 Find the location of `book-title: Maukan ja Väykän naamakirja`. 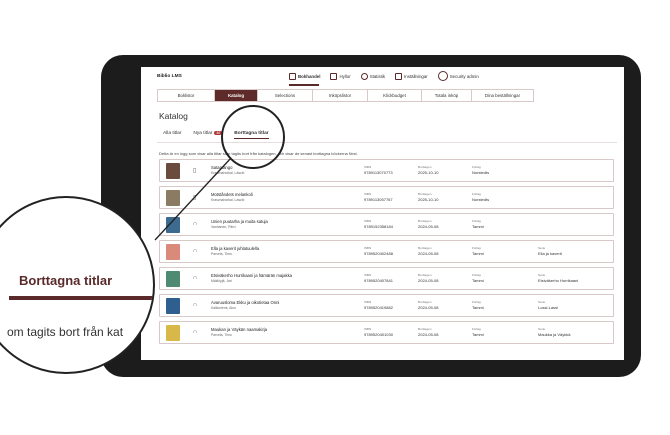

book-title: Maukan ja Väykän naamakirja is located at coordinates (239, 329).